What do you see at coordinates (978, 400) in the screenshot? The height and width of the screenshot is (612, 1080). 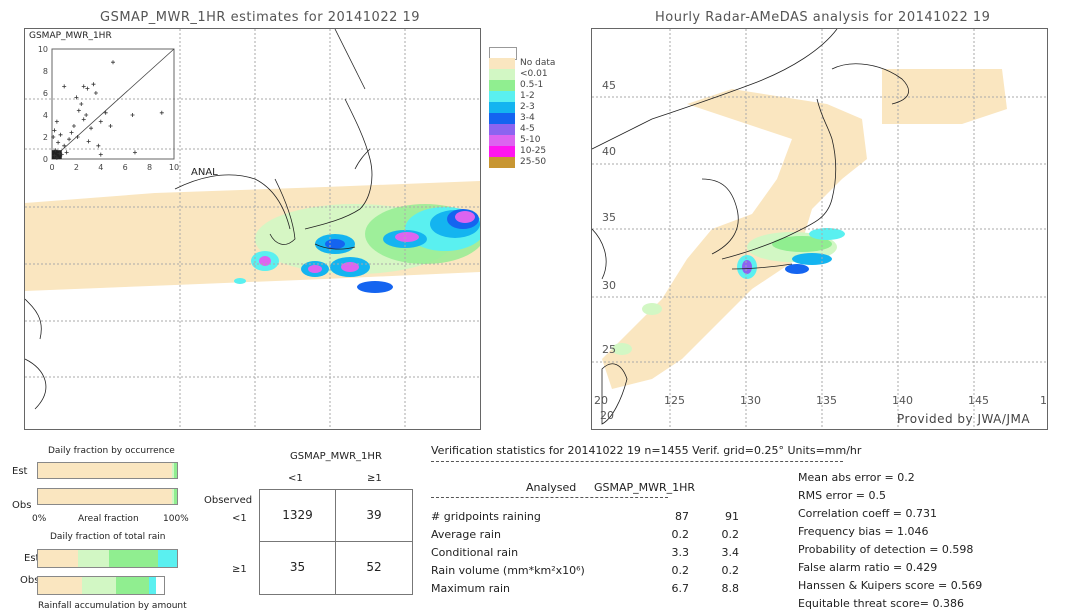 I see `longitude-label: 145` at bounding box center [978, 400].